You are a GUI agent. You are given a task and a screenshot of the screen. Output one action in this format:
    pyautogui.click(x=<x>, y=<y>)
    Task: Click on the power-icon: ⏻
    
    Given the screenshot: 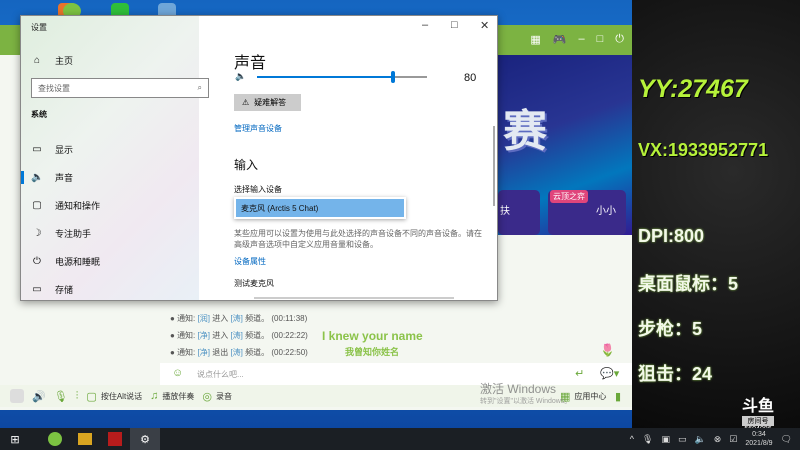 What is the action you would take?
    pyautogui.click(x=619, y=39)
    